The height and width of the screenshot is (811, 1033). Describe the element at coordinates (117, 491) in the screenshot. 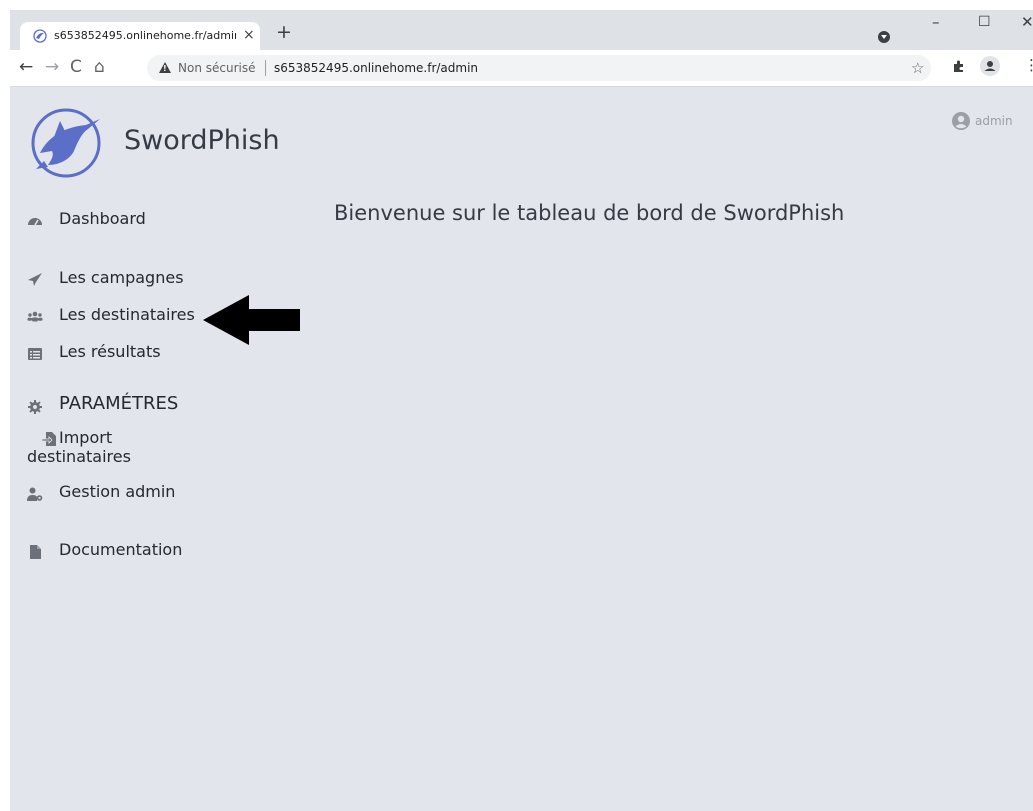

I see `sidebar-item-label: Gestion admin` at that location.